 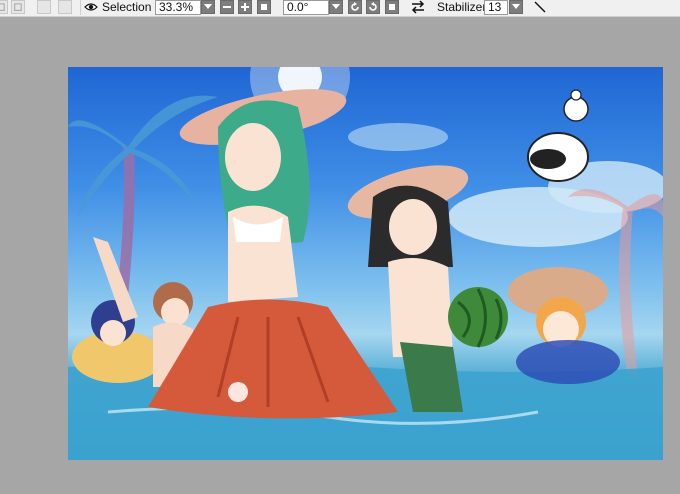 I want to click on swap-arrows-icon, so click(x=418, y=7).